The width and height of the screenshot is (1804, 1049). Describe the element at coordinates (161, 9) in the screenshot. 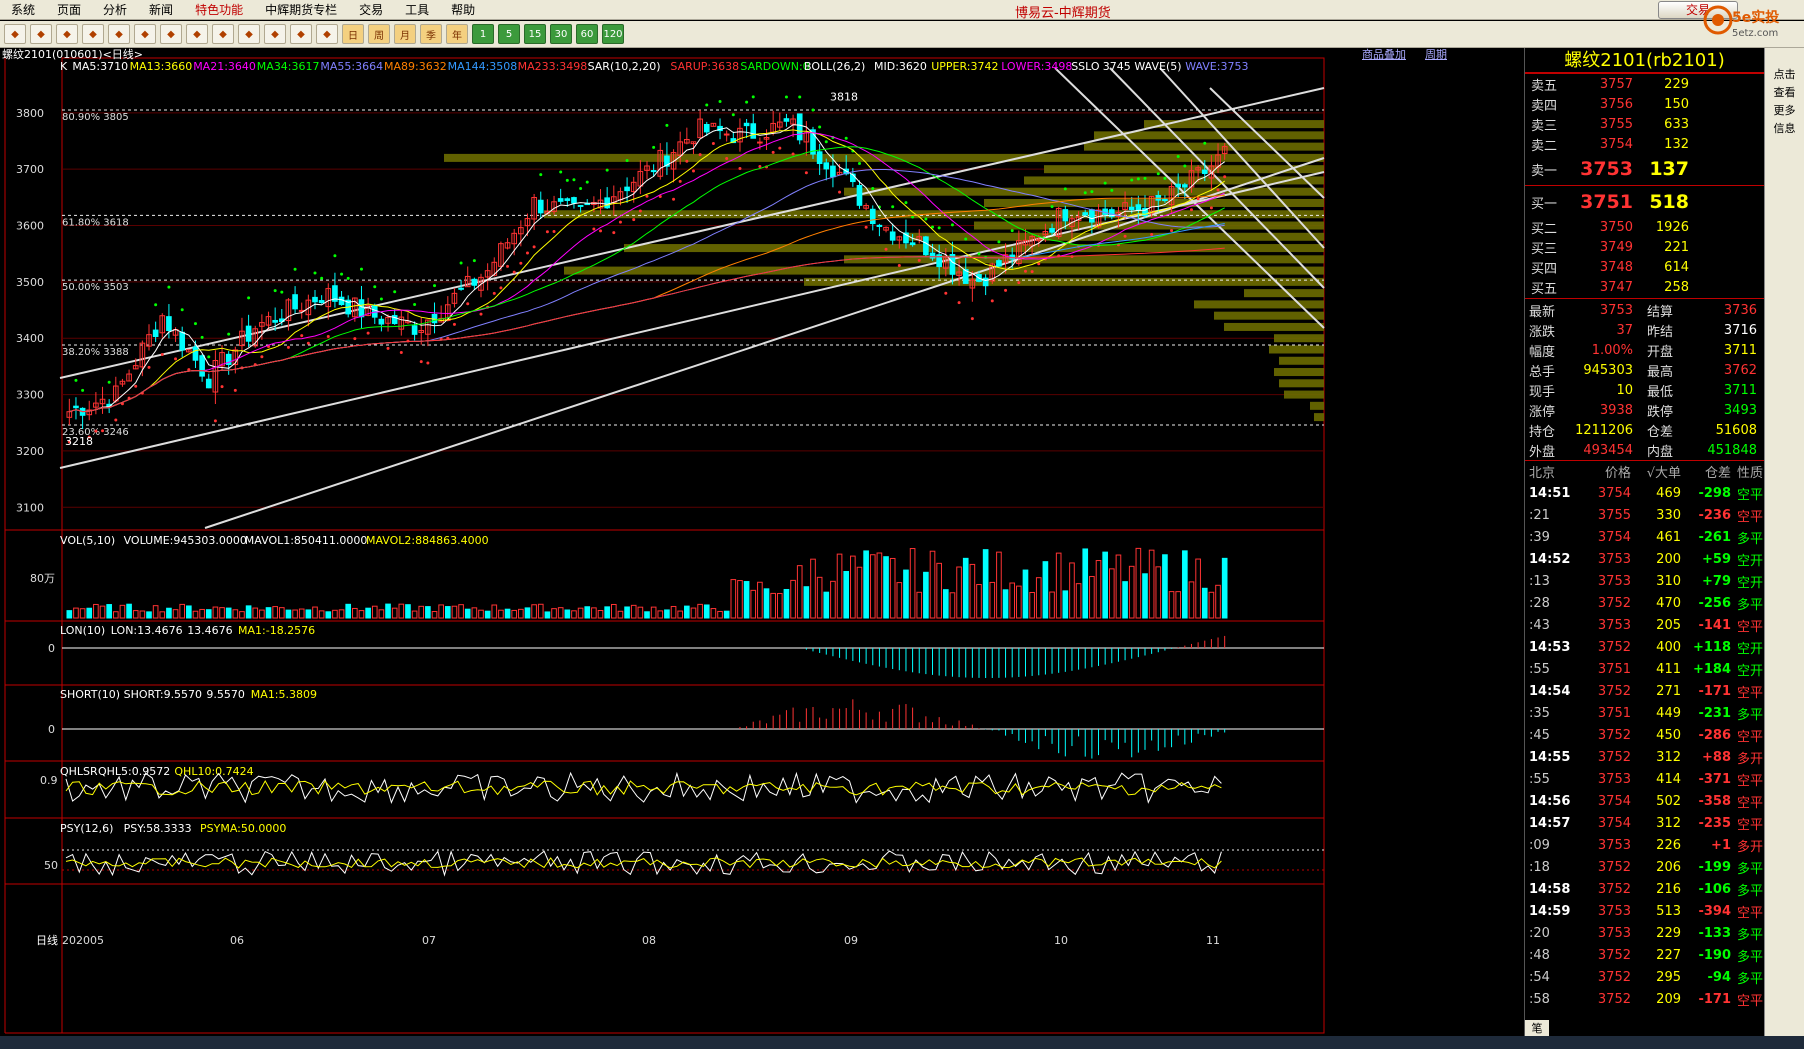

I see `menu-3: 新闻` at that location.